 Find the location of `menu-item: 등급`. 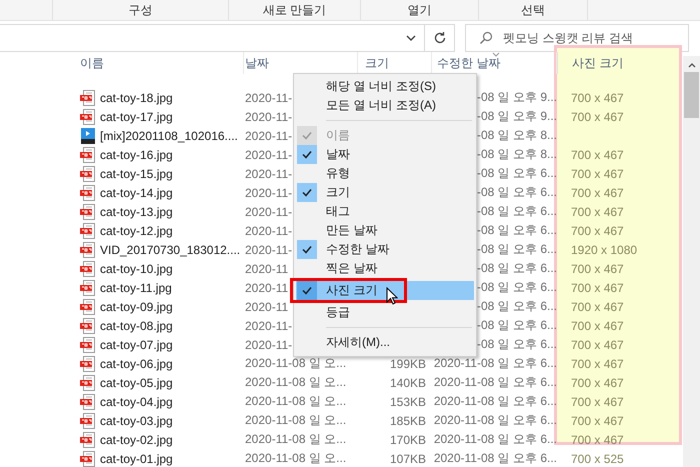

menu-item: 등급 is located at coordinates (385, 312).